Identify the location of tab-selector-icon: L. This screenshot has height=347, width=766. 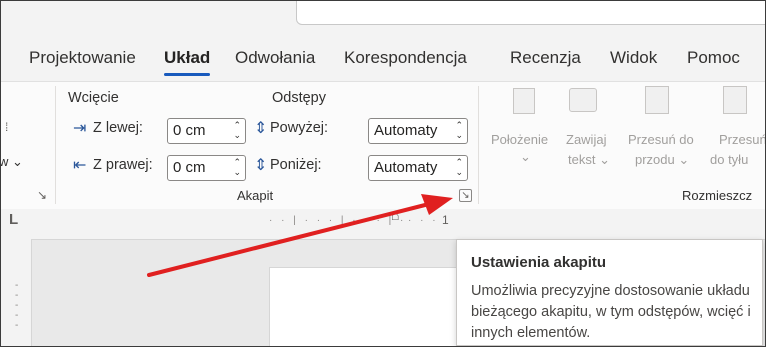
(13, 219).